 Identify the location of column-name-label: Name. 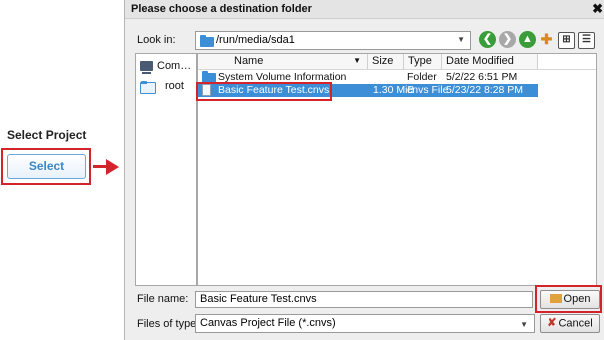
(249, 61).